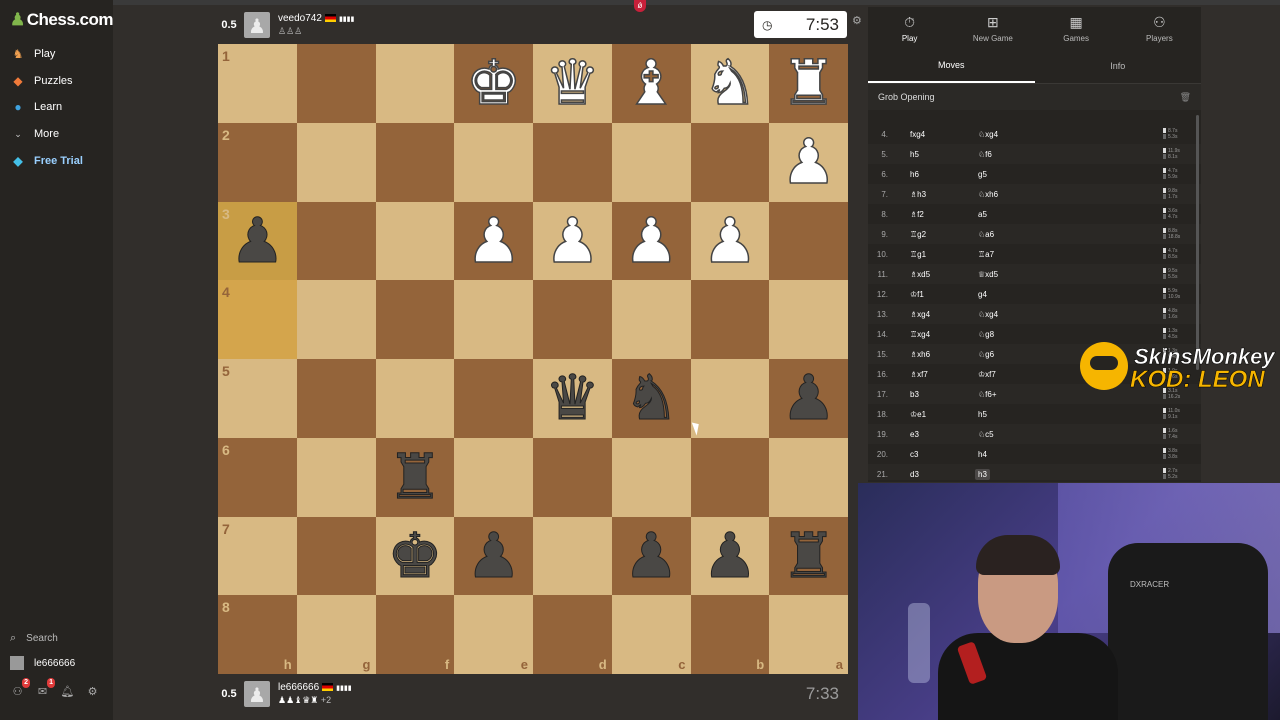 Image resolution: width=1280 pixels, height=720 pixels. I want to click on square-b8: b, so click(730, 634).